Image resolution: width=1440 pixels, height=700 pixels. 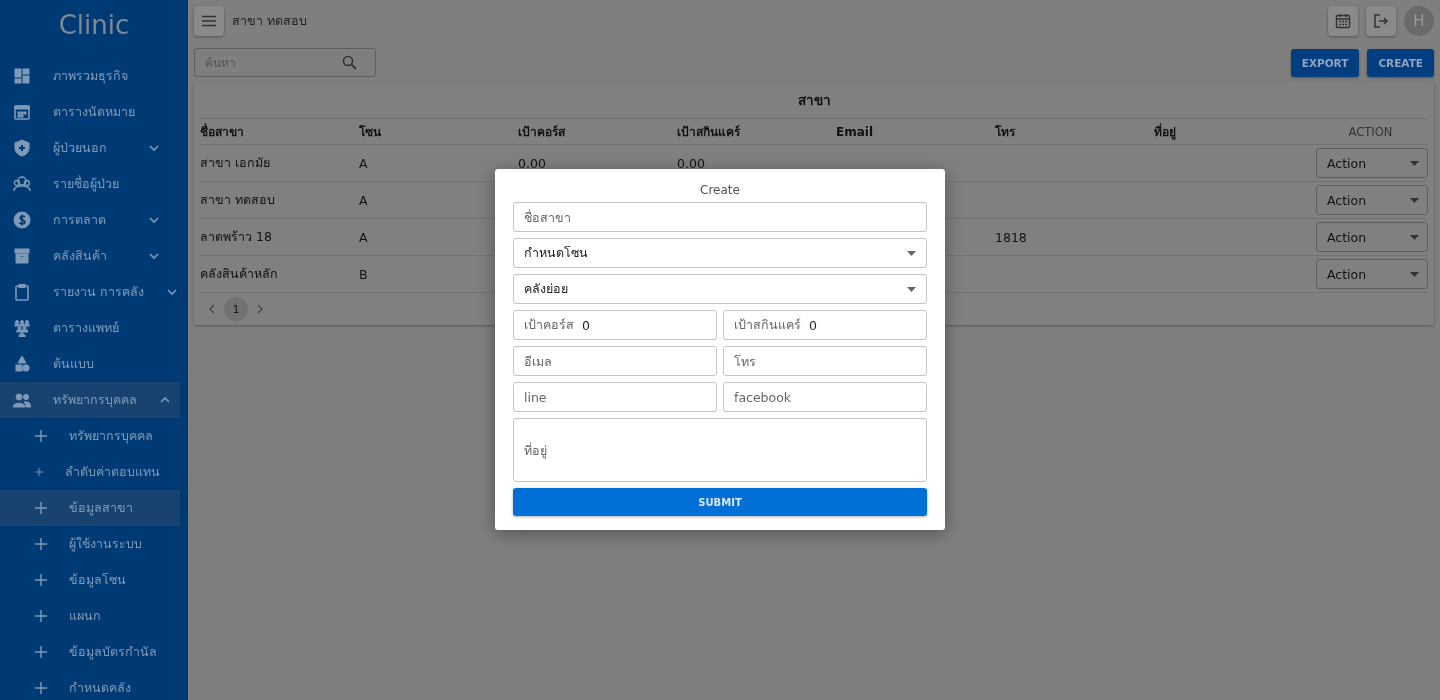 What do you see at coordinates (90, 292) in the screenshot?
I see `sidebar-group: รายงาน การคลัง` at bounding box center [90, 292].